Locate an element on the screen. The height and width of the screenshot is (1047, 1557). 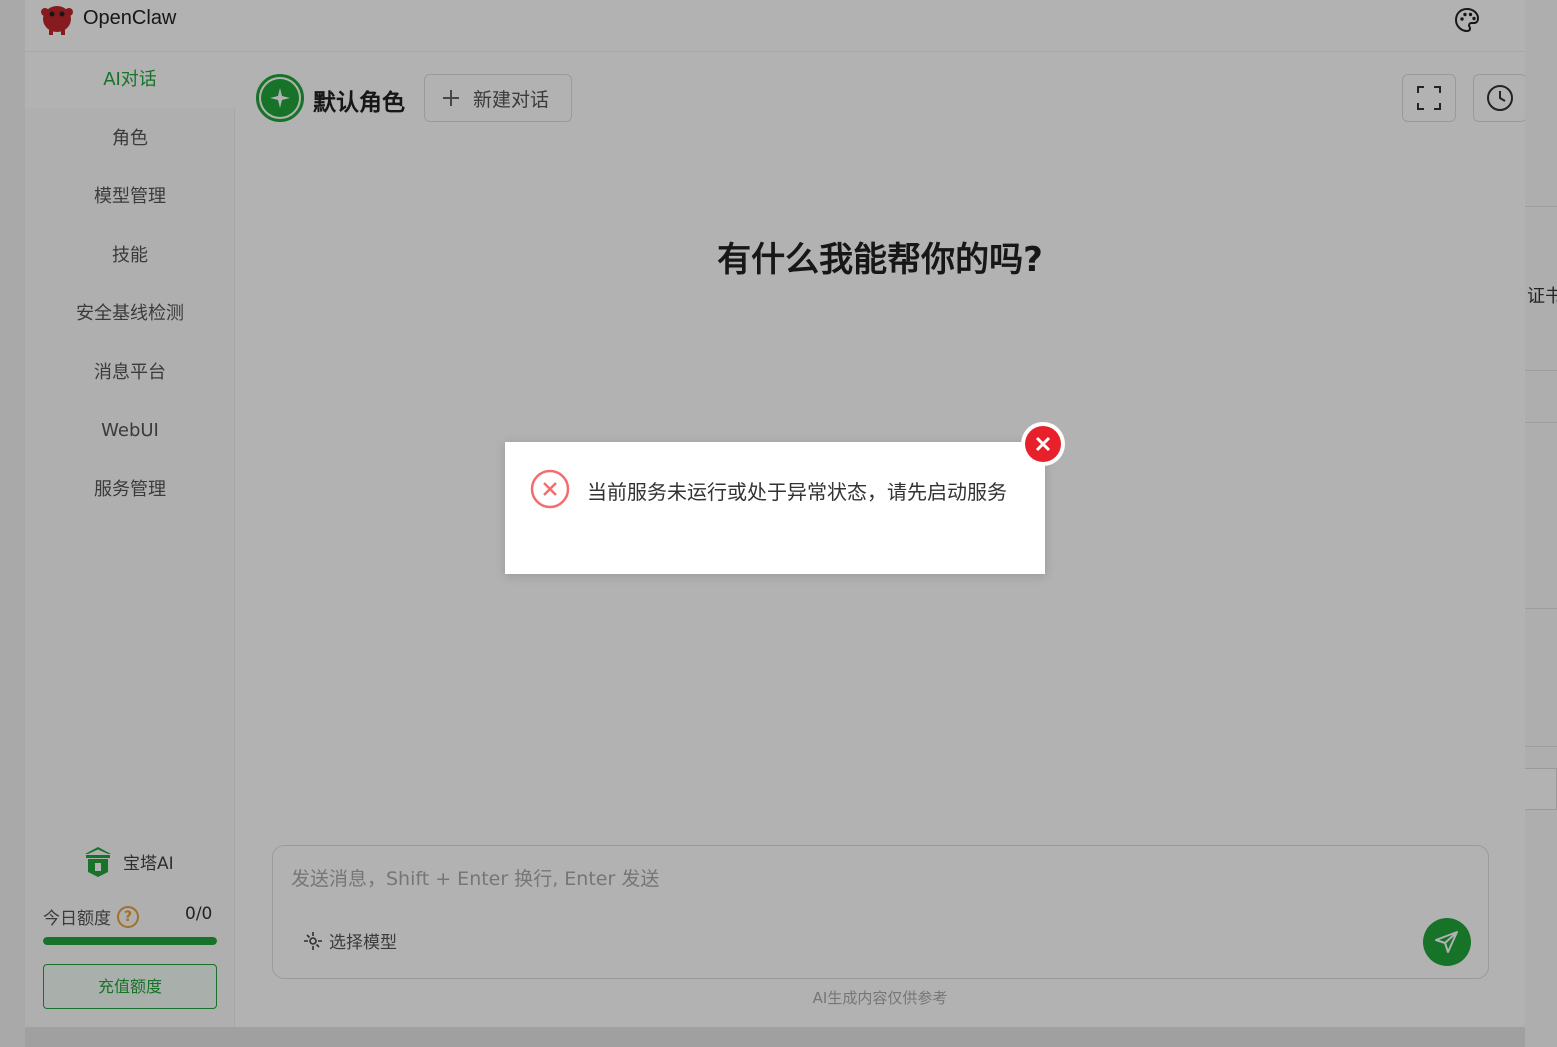
close-icon is located at coordinates (1043, 444).